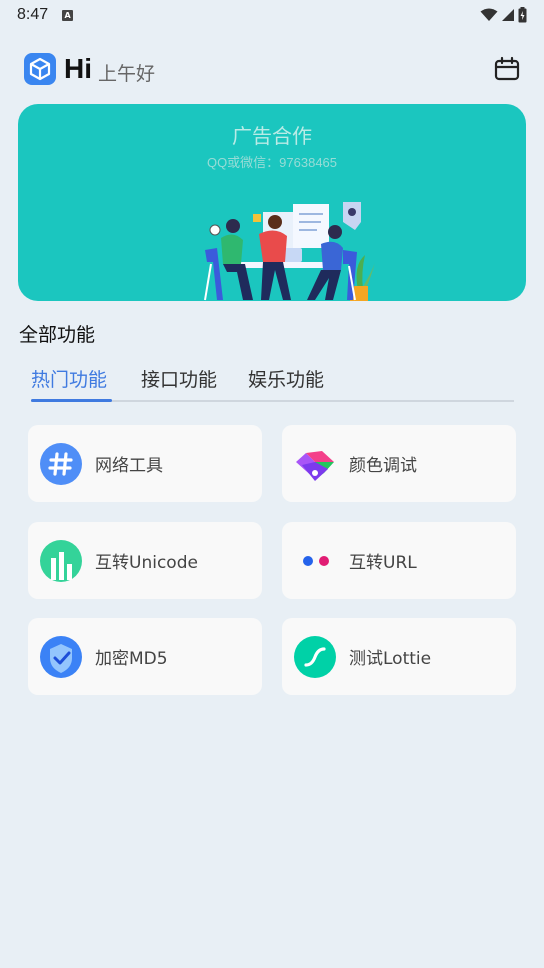 The width and height of the screenshot is (544, 968). Describe the element at coordinates (129, 466) in the screenshot. I see `feature-label: 网络工具` at that location.